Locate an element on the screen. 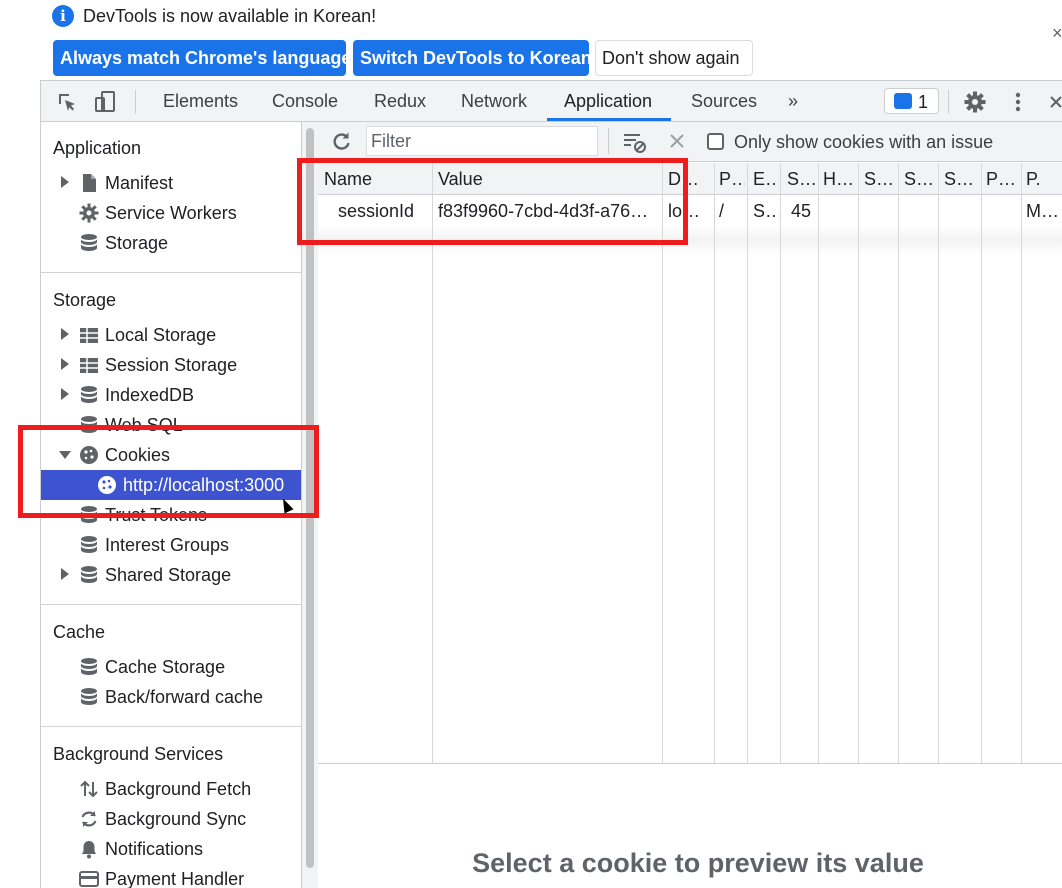 This screenshot has width=1062, height=888. infobar-message: DevTools is now available in Korean! is located at coordinates (230, 16).